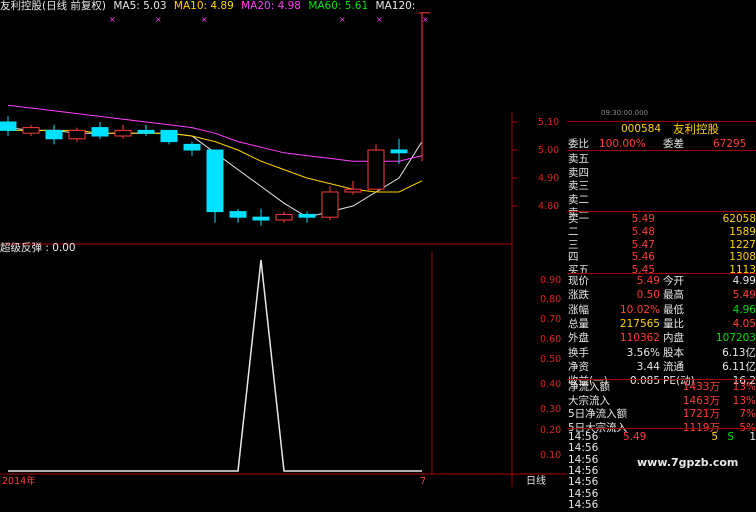 Image resolution: width=756 pixels, height=512 pixels. What do you see at coordinates (551, 280) in the screenshot?
I see `indicator-axis-tick: 0.90` at bounding box center [551, 280].